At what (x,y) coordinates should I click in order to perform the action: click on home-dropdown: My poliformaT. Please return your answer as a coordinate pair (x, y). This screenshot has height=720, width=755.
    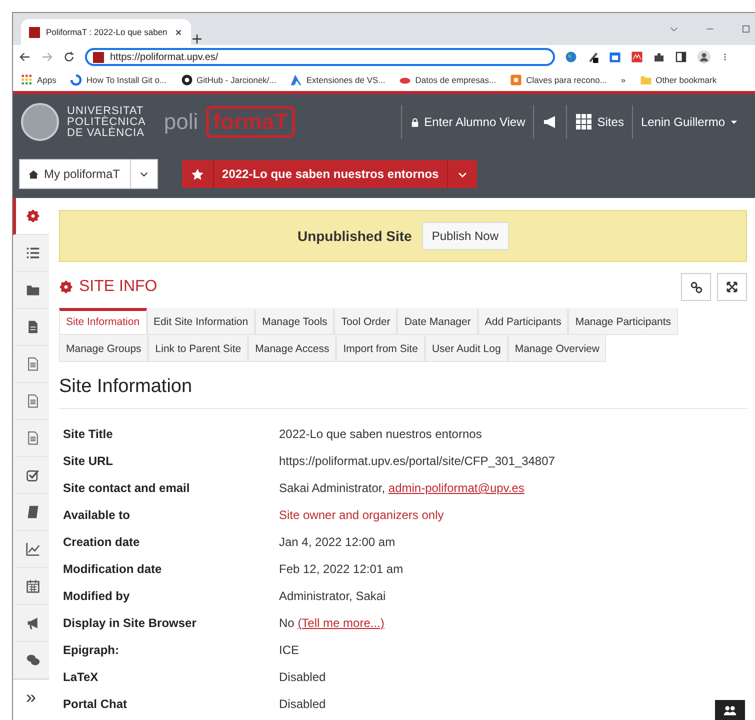
    Looking at the image, I should click on (88, 174).